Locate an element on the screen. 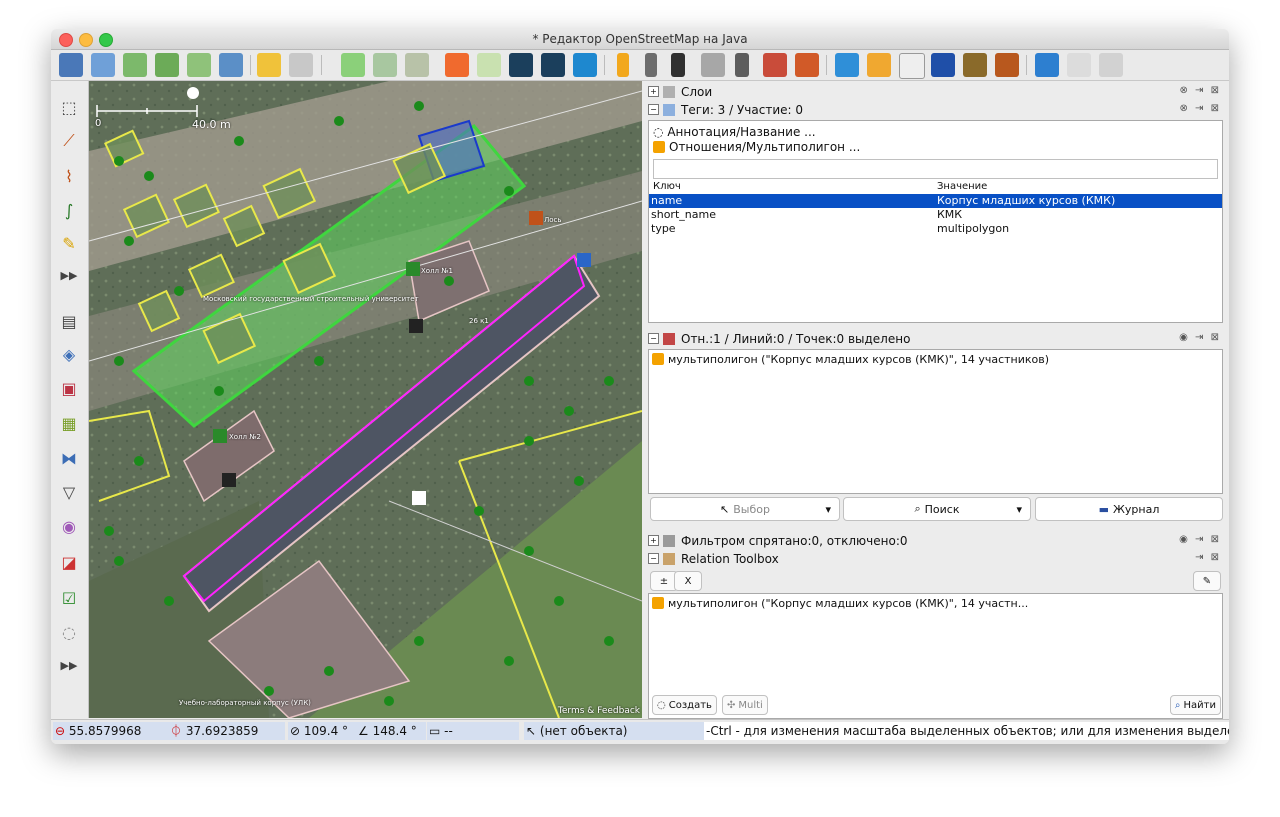  ruler-icon: ▭ is located at coordinates (435, 731).